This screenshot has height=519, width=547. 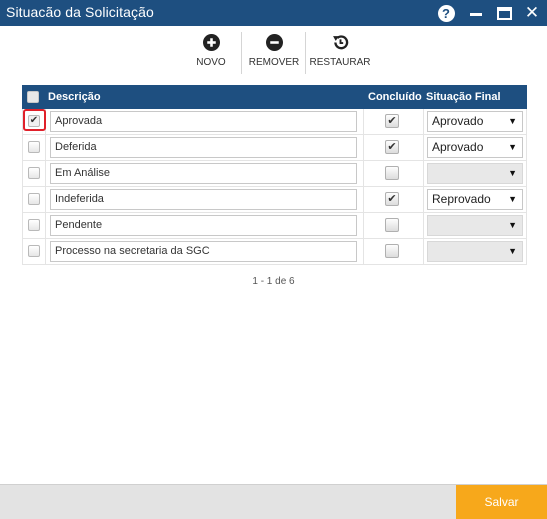 I want to click on minimize-icon, so click(x=476, y=13).